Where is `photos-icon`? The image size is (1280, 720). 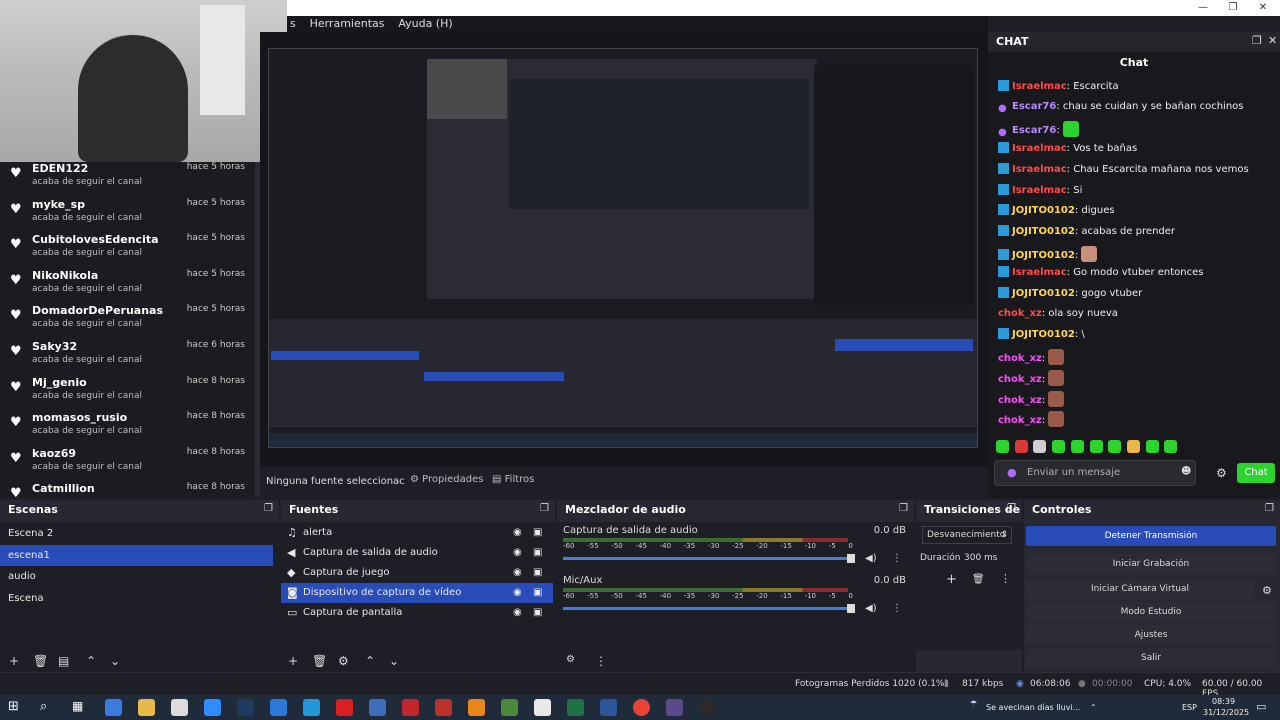 photos-icon is located at coordinates (278, 707).